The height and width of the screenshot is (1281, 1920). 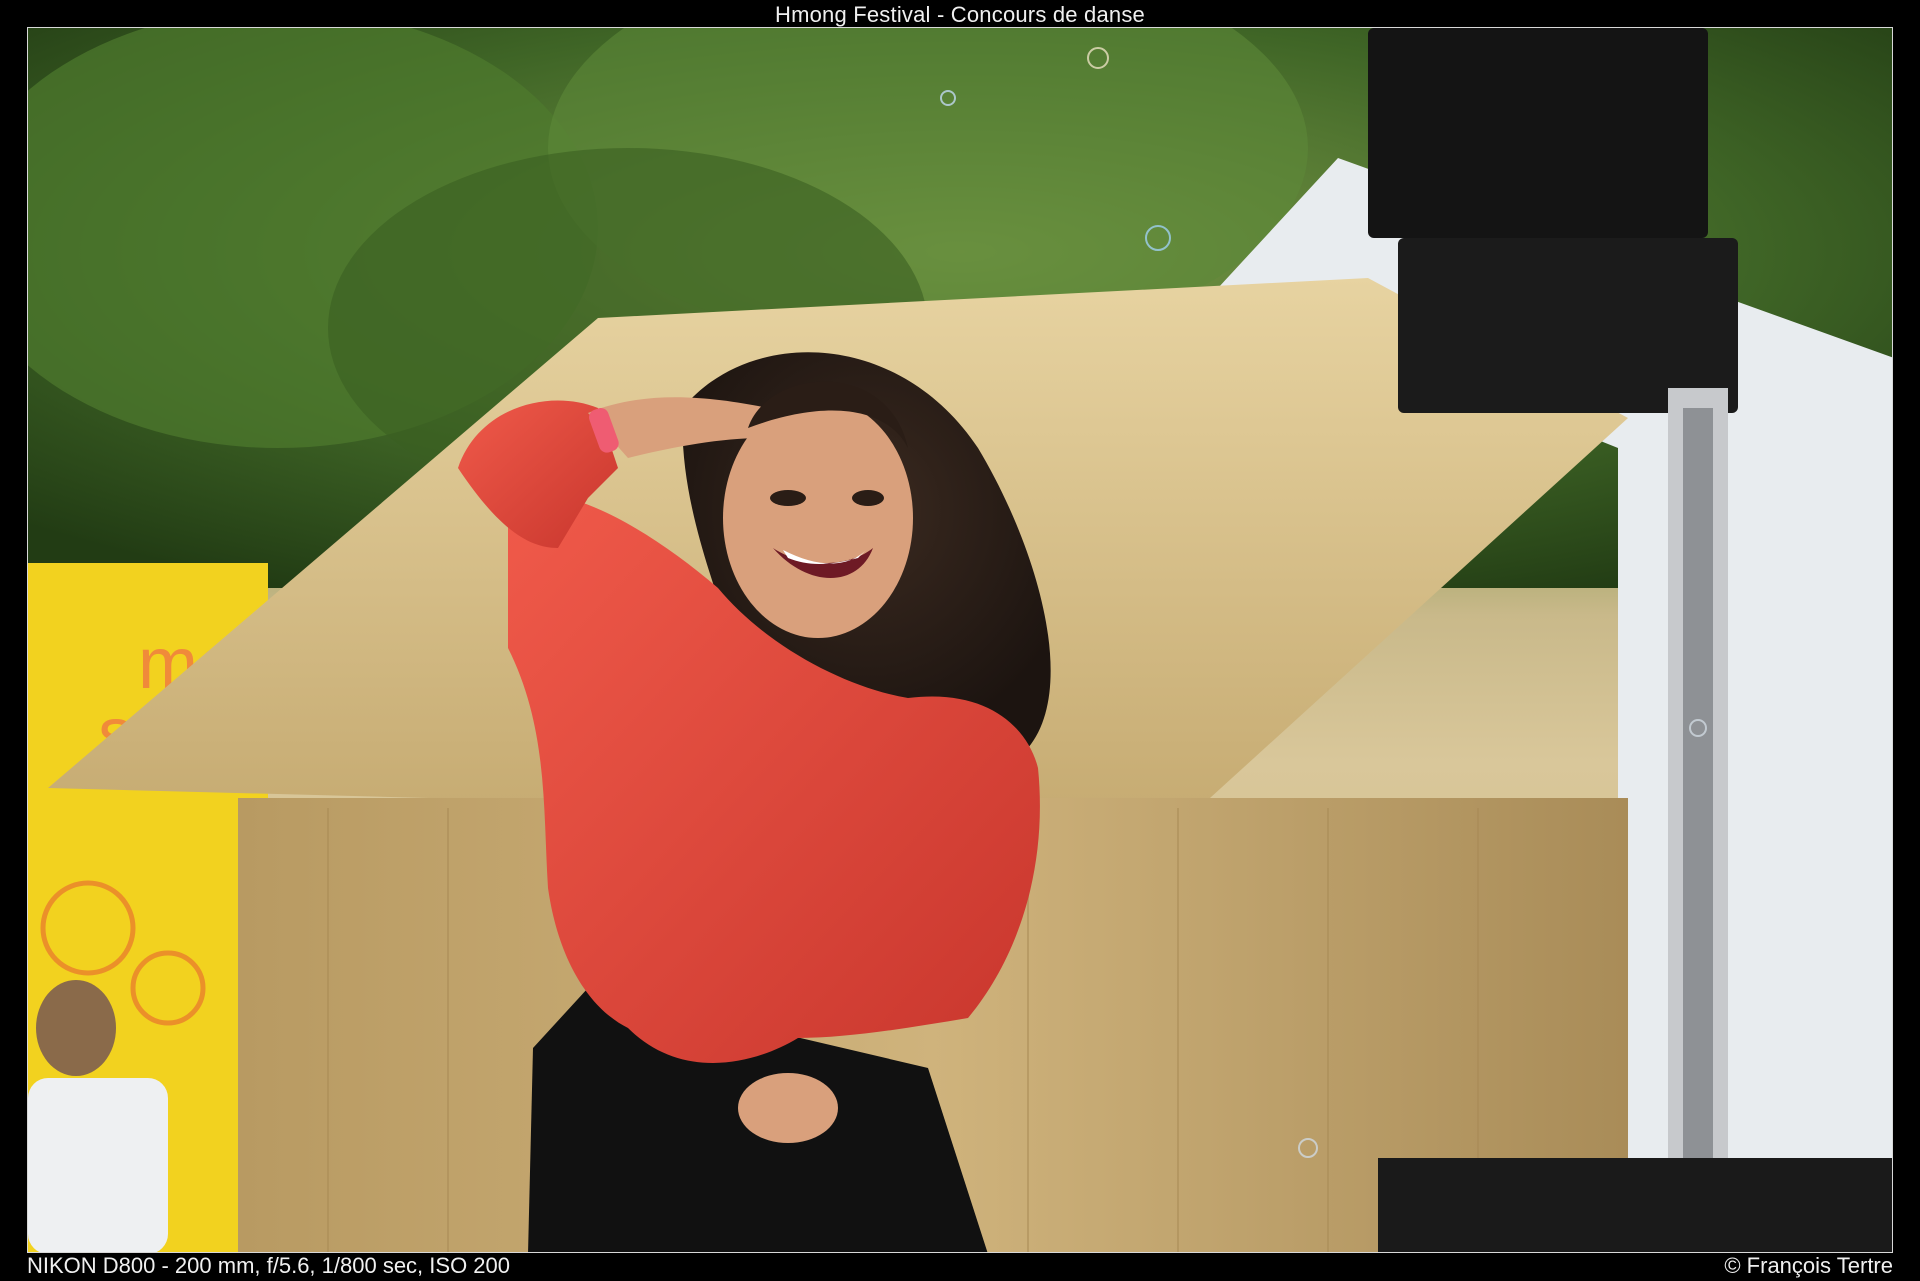 I want to click on dancer-face, so click(x=818, y=518).